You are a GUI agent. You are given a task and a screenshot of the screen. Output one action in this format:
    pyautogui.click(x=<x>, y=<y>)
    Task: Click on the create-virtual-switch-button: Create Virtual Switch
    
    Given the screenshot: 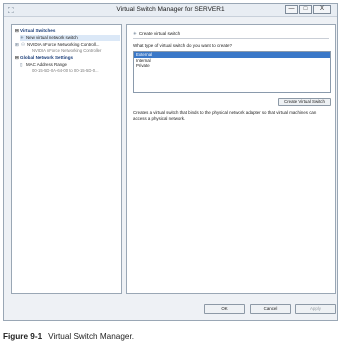 What is the action you would take?
    pyautogui.click(x=304, y=102)
    